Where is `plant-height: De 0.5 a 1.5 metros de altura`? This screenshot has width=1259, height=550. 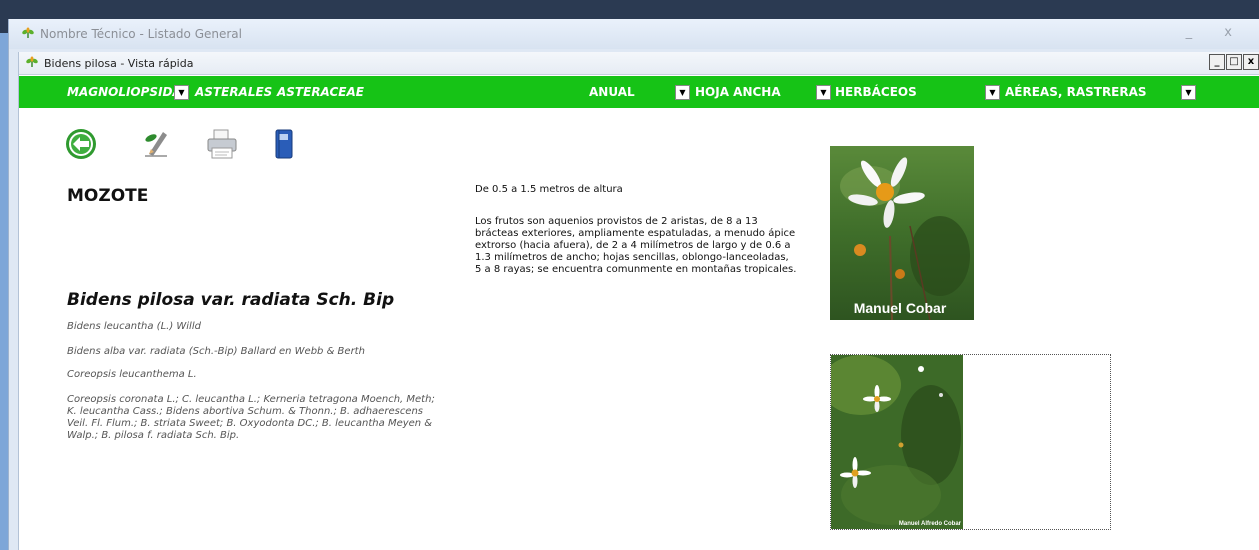
plant-height: De 0.5 a 1.5 metros de altura is located at coordinates (549, 189).